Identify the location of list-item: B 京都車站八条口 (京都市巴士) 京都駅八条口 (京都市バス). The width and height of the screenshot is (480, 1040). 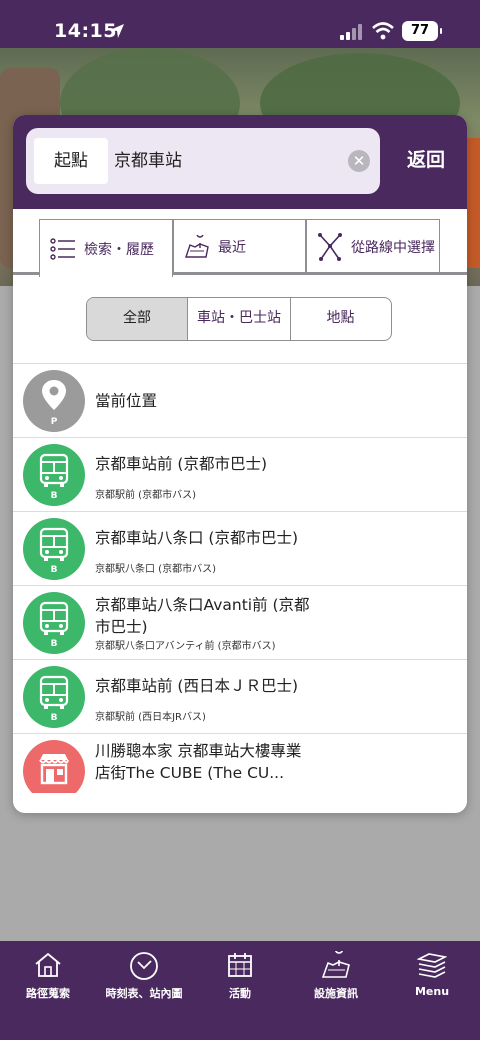
(240, 548).